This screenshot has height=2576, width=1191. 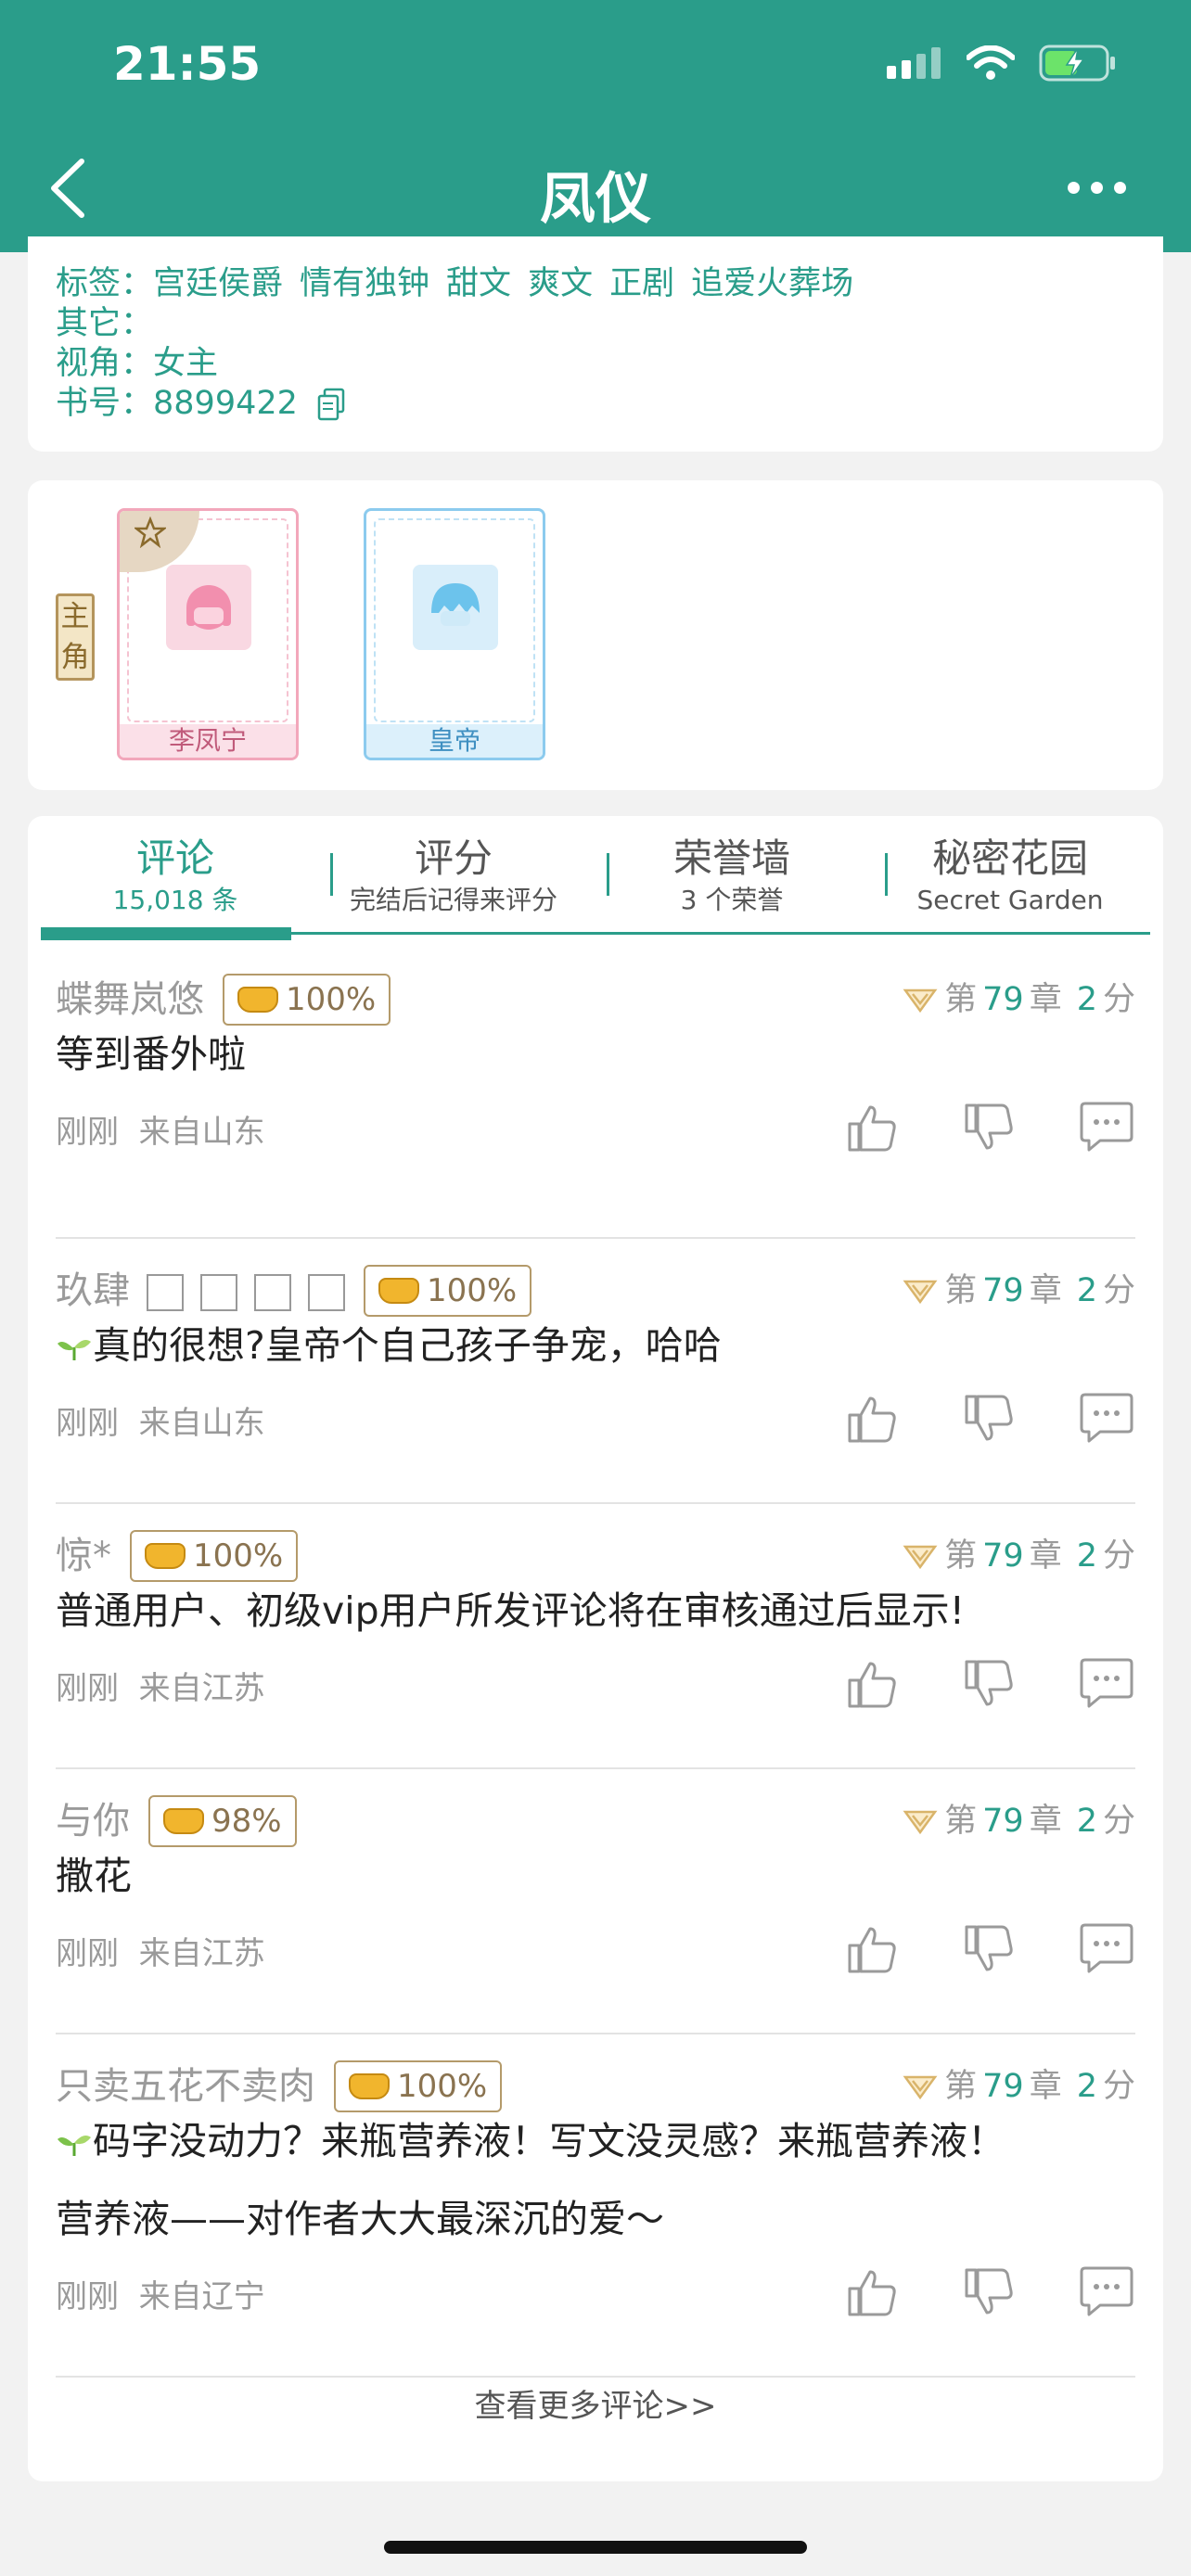 What do you see at coordinates (731, 858) in the screenshot?
I see `tab-title: 荣誉墙` at bounding box center [731, 858].